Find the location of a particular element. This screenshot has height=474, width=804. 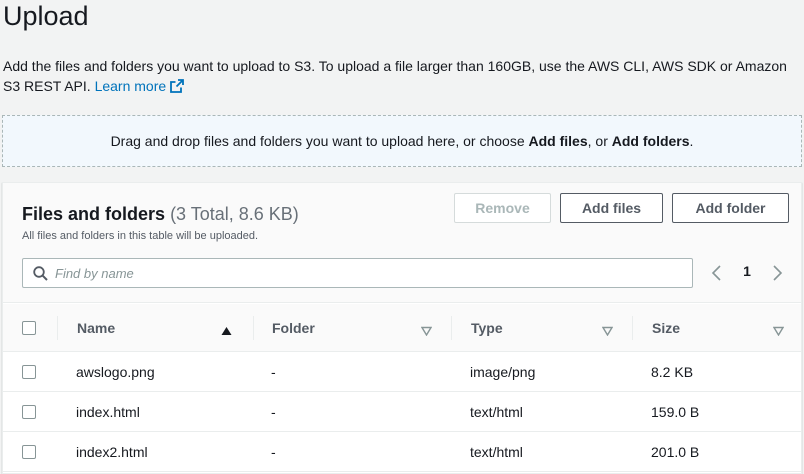

cell-name: index2.html is located at coordinates (112, 452).